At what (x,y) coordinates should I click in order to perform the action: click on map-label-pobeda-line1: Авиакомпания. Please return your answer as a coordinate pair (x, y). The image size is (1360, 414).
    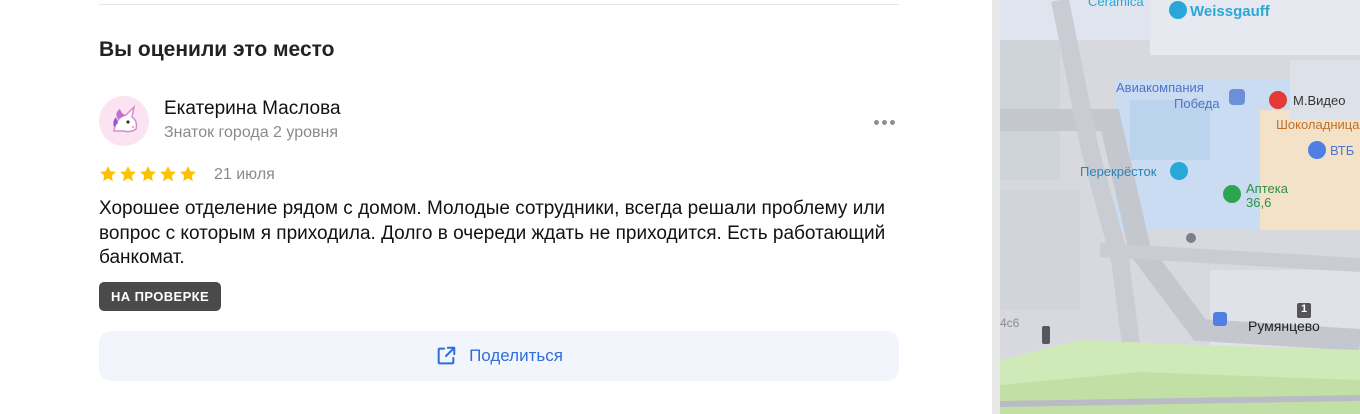
    Looking at the image, I should click on (1160, 87).